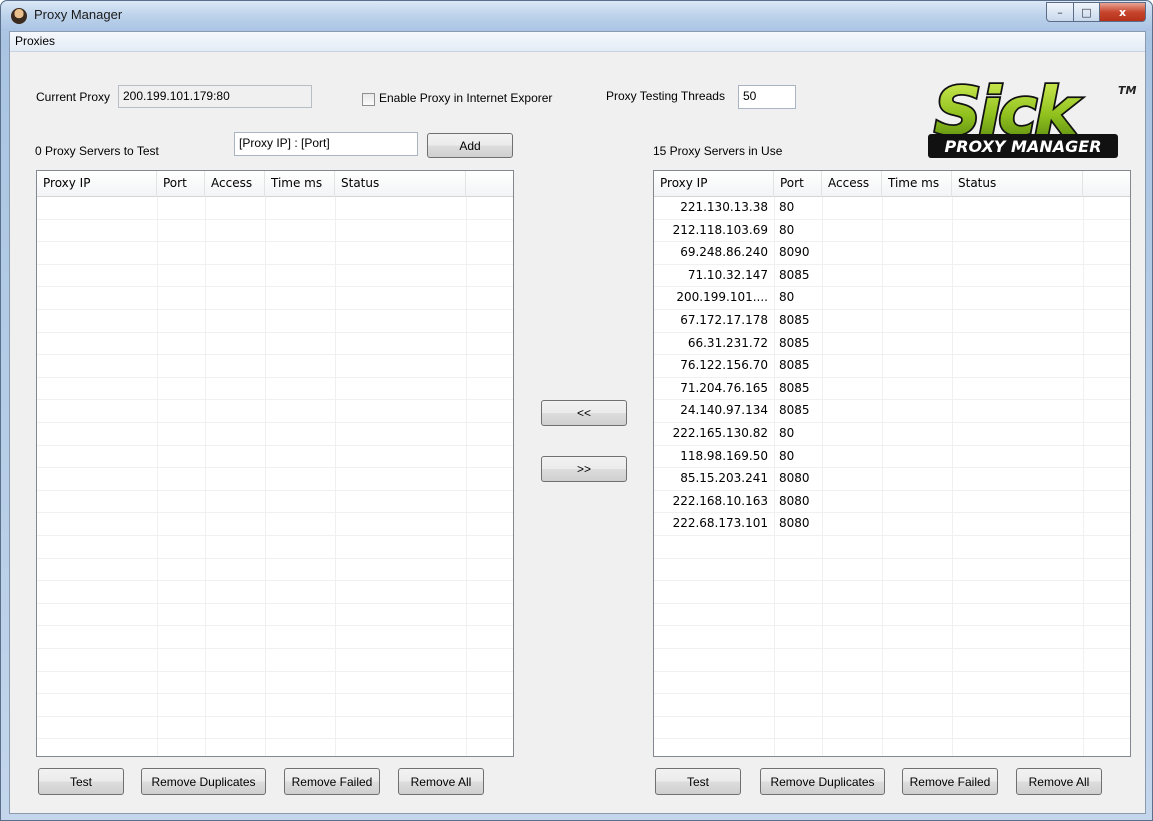 This screenshot has height=821, width=1153. What do you see at coordinates (892, 366) in the screenshot?
I see `table-row: 76.122.156.70 8085` at bounding box center [892, 366].